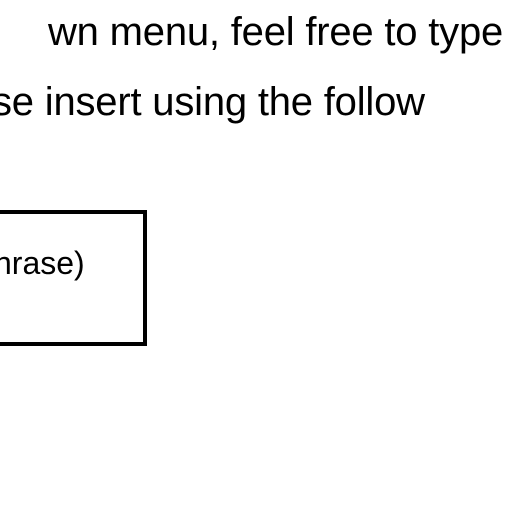 The width and height of the screenshot is (512, 512). Describe the element at coordinates (212, 102) in the screenshot. I see `instruction-line-2: se insert using the follow` at that location.